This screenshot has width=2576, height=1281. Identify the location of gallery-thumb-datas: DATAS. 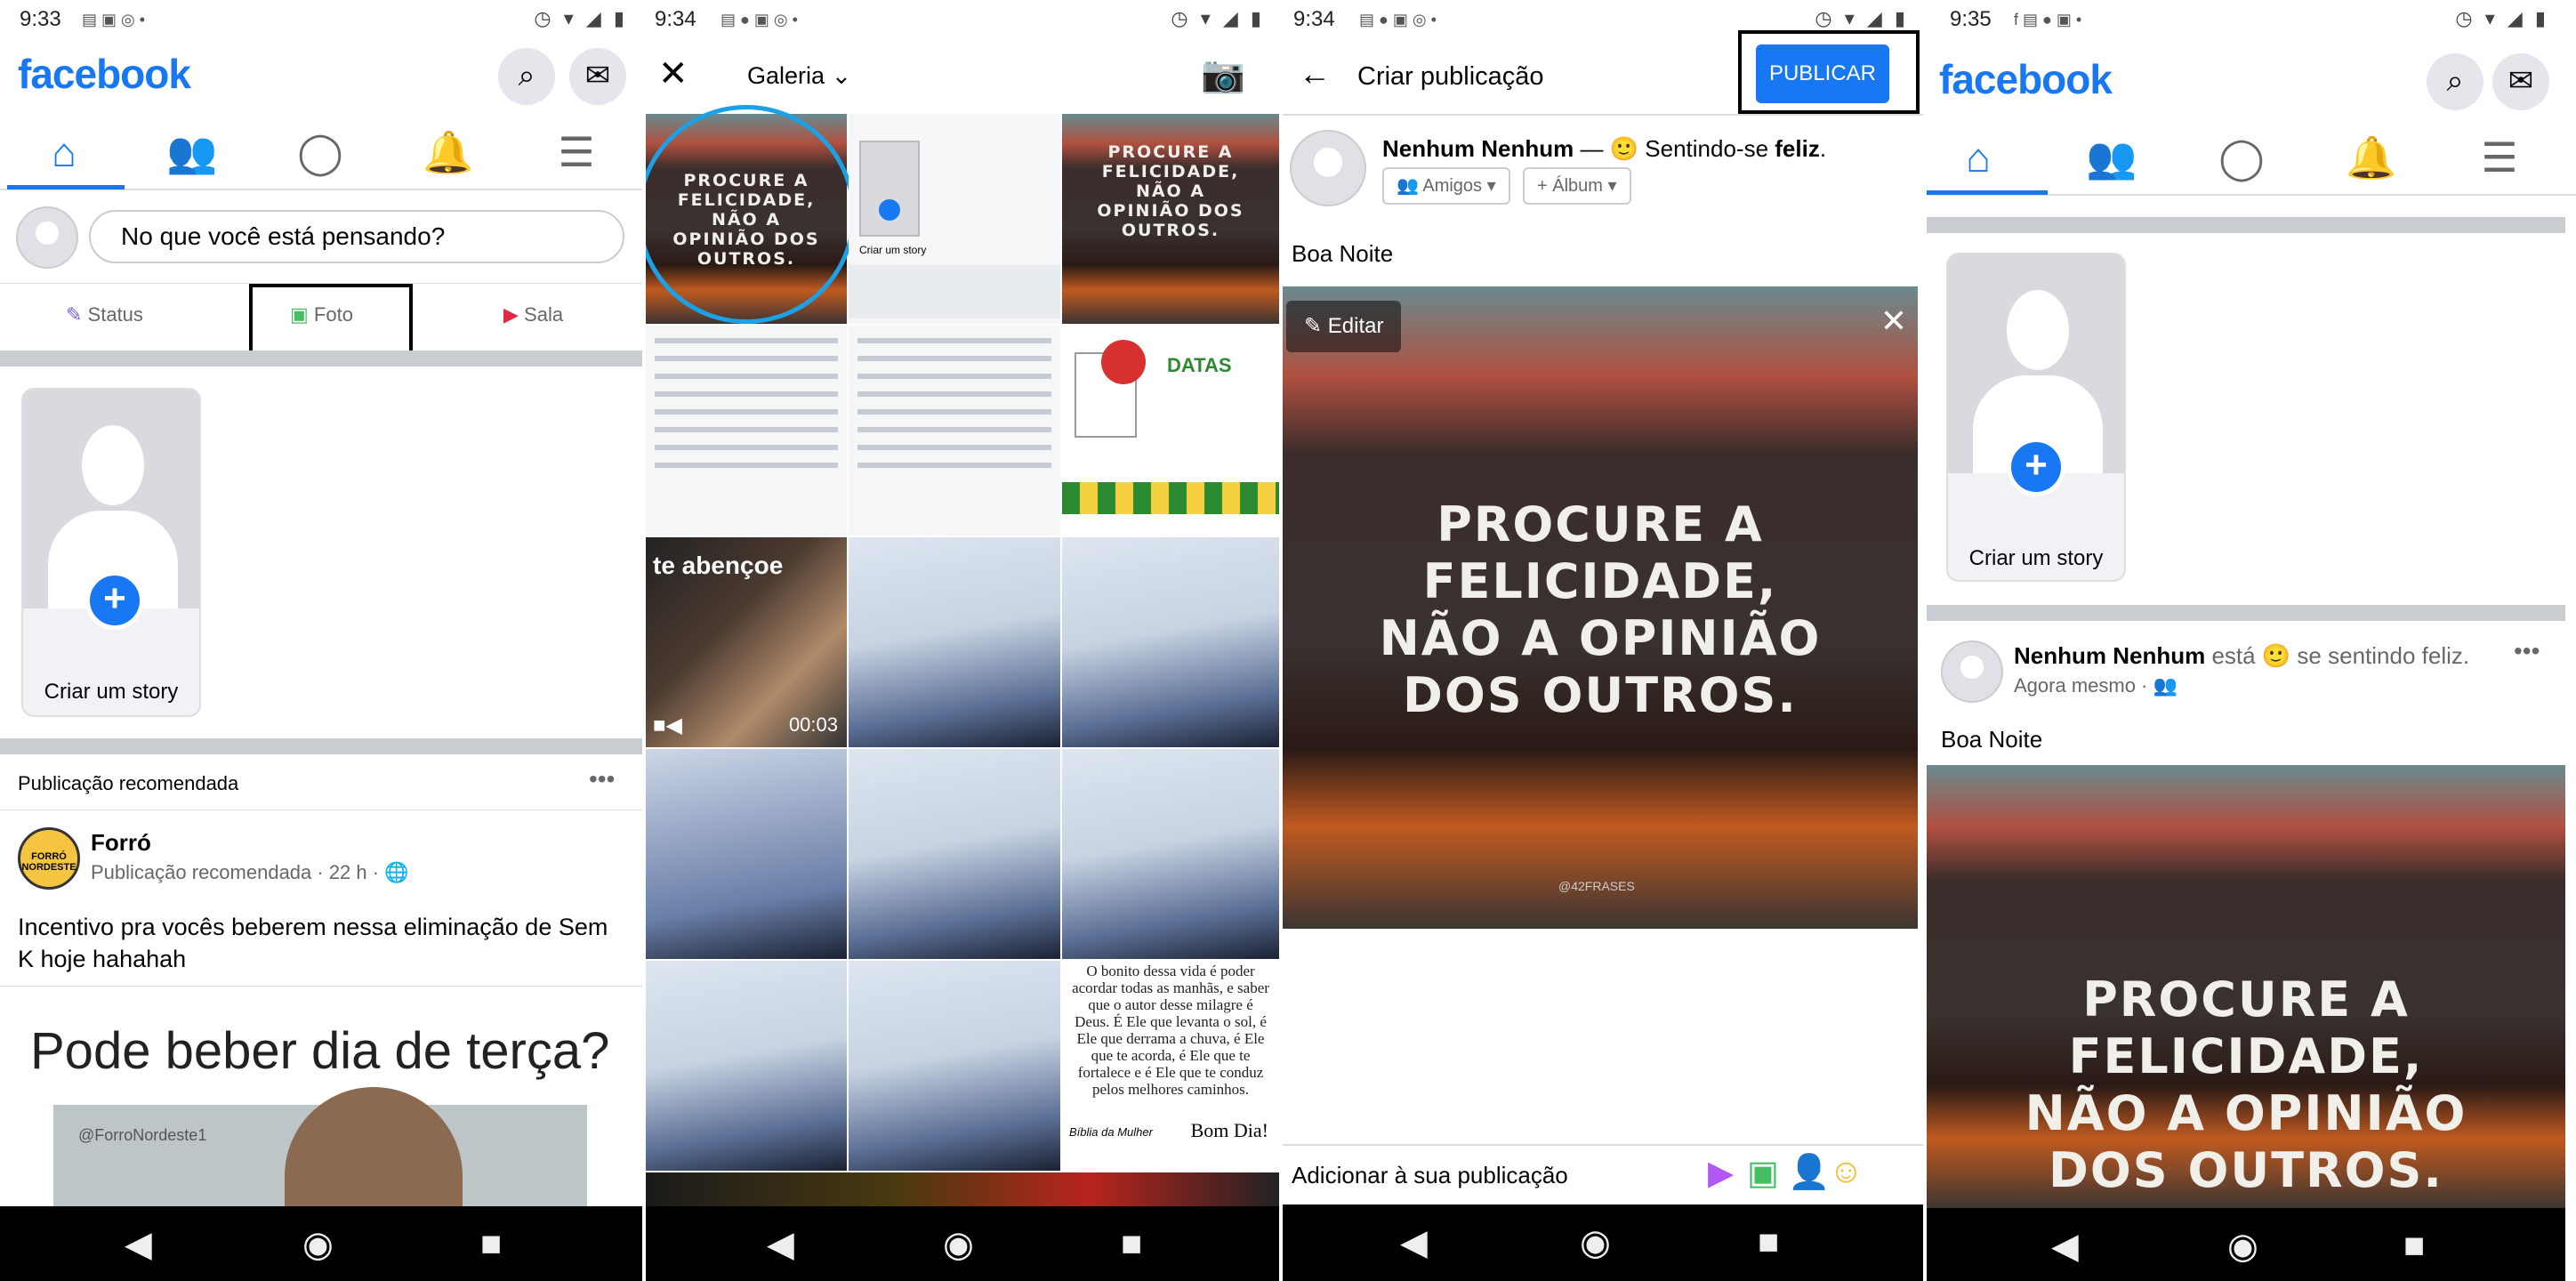
(1170, 431).